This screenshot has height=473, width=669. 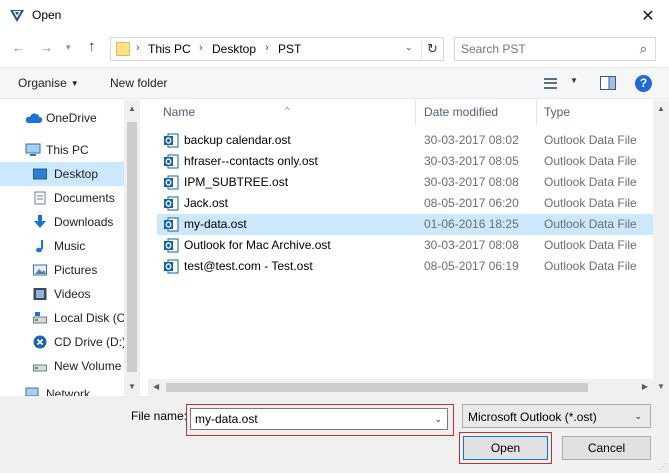 What do you see at coordinates (62, 150) in the screenshot?
I see `sidebar-item-this-pc: This PC` at bounding box center [62, 150].